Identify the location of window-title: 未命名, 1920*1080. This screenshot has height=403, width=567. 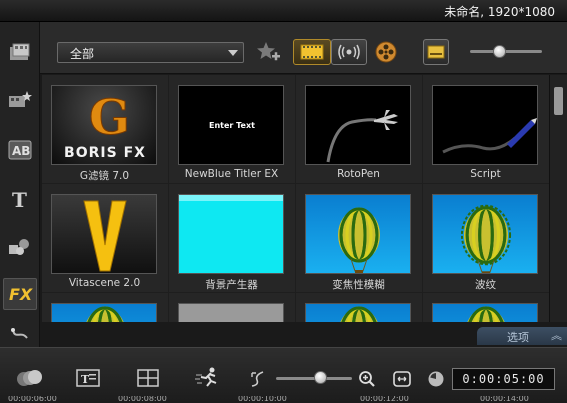
(499, 12).